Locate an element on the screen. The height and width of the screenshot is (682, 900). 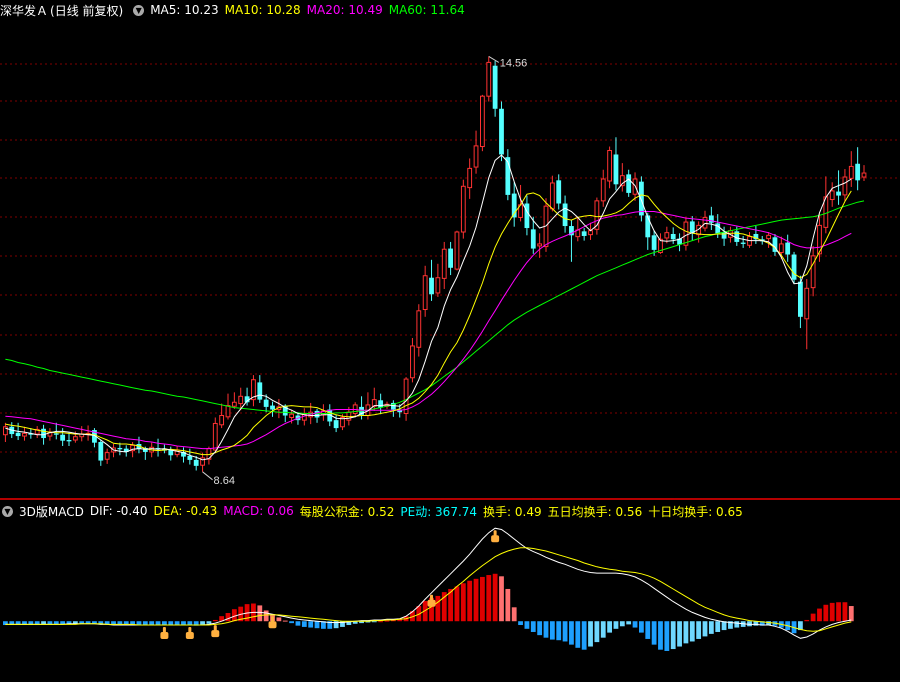
stock-name: 深华发Ａ is located at coordinates (24, 10).